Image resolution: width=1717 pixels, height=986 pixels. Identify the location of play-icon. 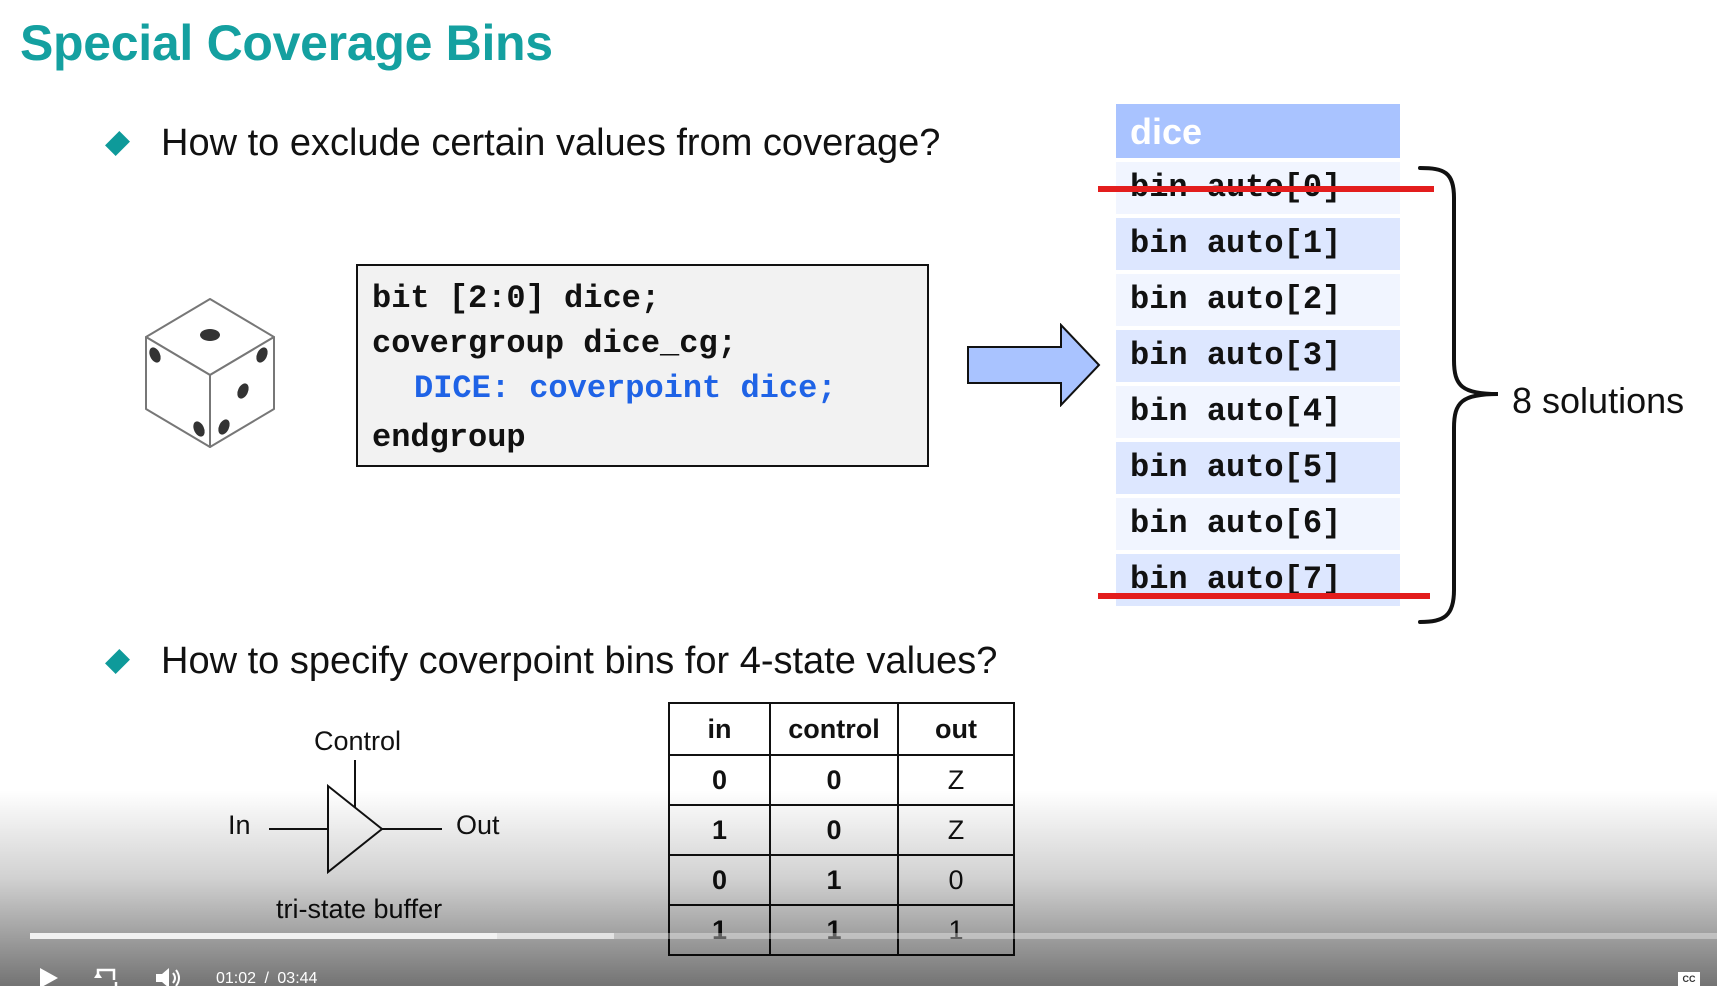
(49, 976).